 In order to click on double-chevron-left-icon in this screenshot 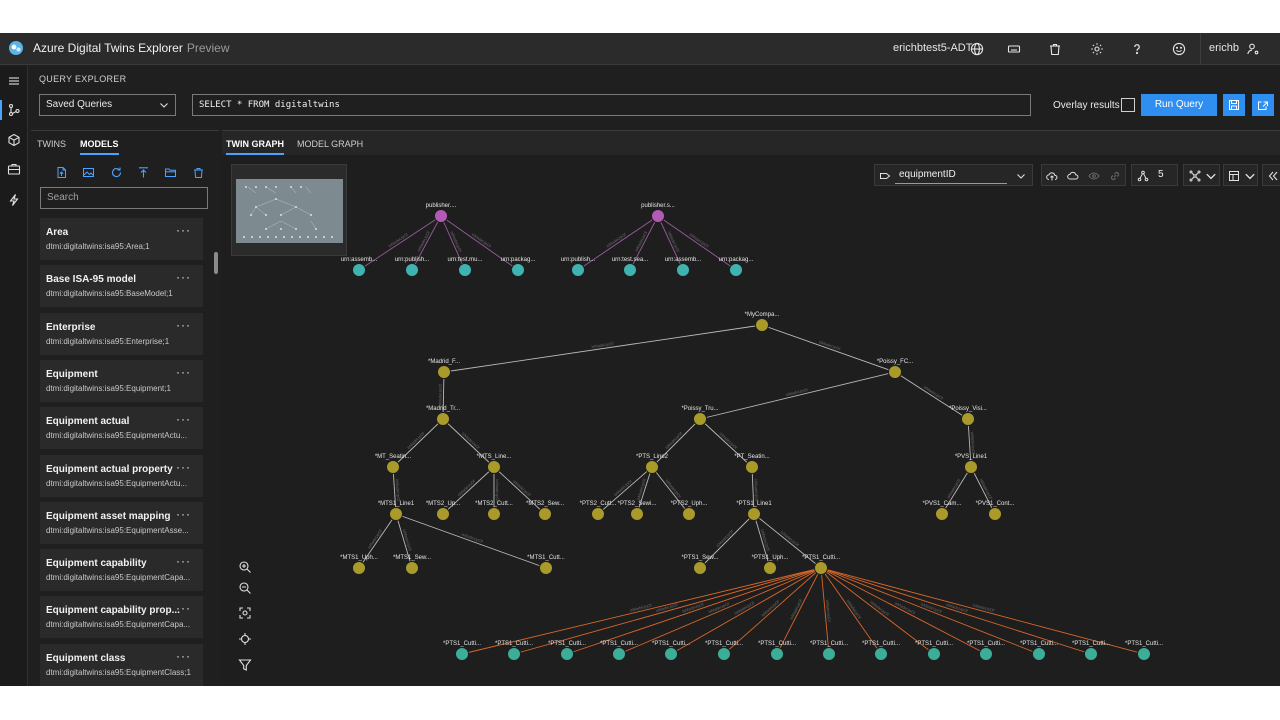, I will do `click(1273, 176)`.